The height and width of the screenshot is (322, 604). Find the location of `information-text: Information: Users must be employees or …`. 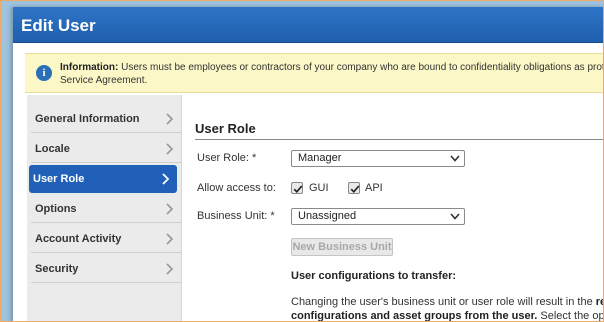

information-text: Information: Users must be employees or … is located at coordinates (332, 74).